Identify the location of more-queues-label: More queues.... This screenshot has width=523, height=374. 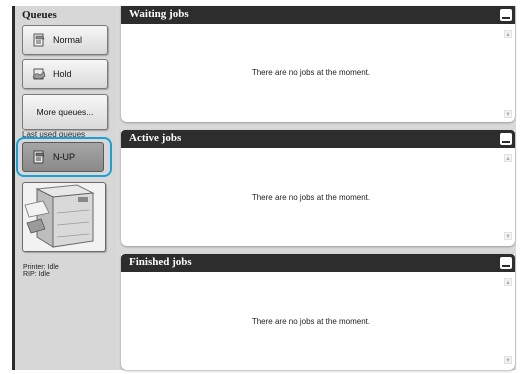
(65, 112).